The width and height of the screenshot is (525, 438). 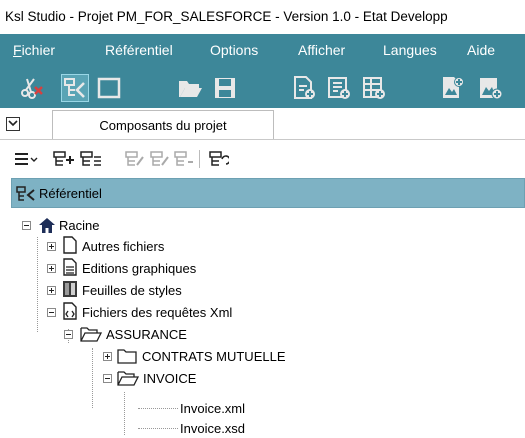 What do you see at coordinates (213, 408) in the screenshot?
I see `tree-node-label: Invoice.xml` at bounding box center [213, 408].